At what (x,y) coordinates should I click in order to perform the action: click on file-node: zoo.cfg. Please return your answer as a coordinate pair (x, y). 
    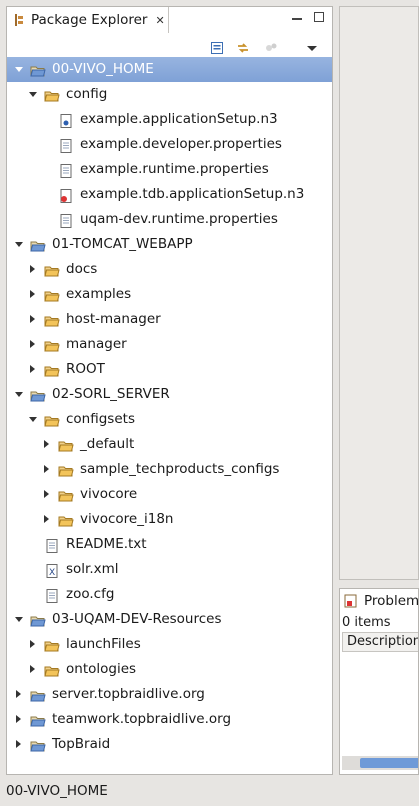
    Looking at the image, I should click on (169, 594).